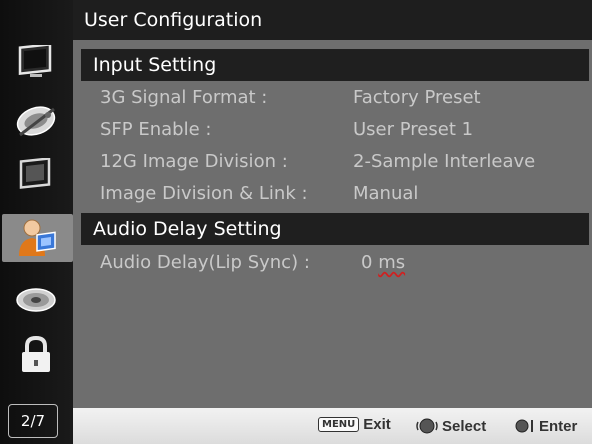  What do you see at coordinates (427, 426) in the screenshot?
I see `rotary-knob-icon` at bounding box center [427, 426].